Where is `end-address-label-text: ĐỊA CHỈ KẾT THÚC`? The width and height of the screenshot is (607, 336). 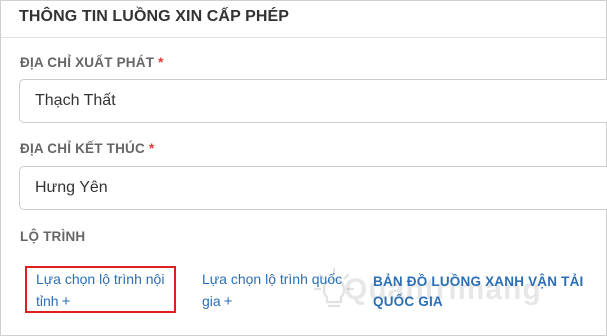 end-address-label-text: ĐỊA CHỈ KẾT THÚC is located at coordinates (82, 148).